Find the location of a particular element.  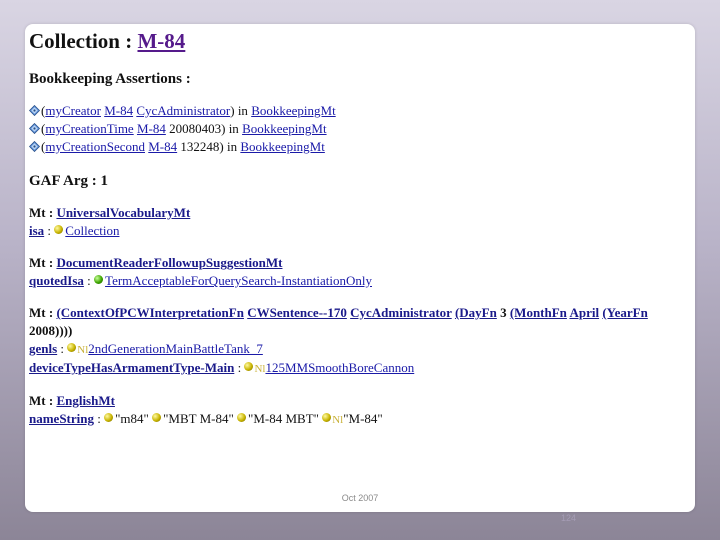

mt-line: Mt : EnglishMt is located at coordinates (359, 401).